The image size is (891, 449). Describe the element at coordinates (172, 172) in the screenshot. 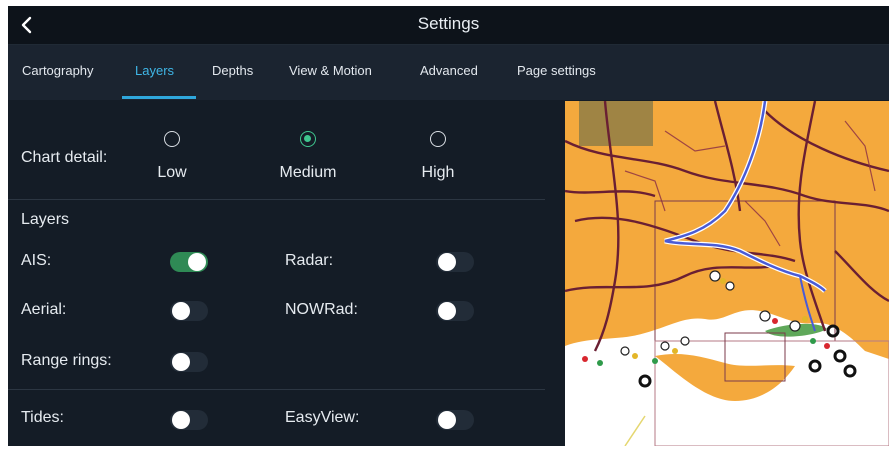

I see `chart-detail-low-label: Low` at that location.